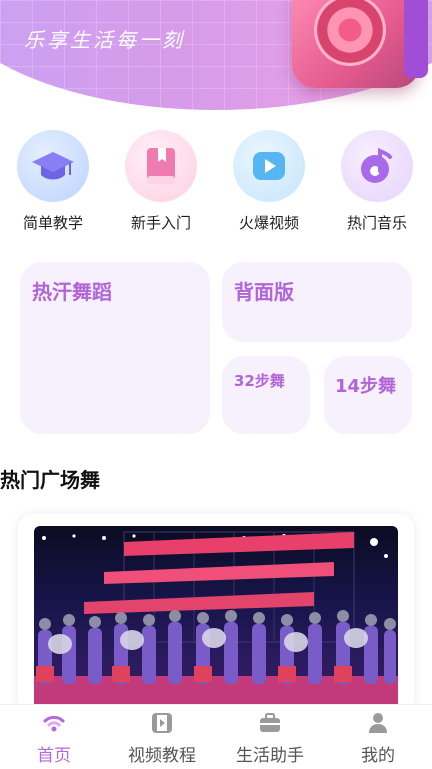 The height and width of the screenshot is (769, 432). I want to click on music-note-icon, so click(377, 166).